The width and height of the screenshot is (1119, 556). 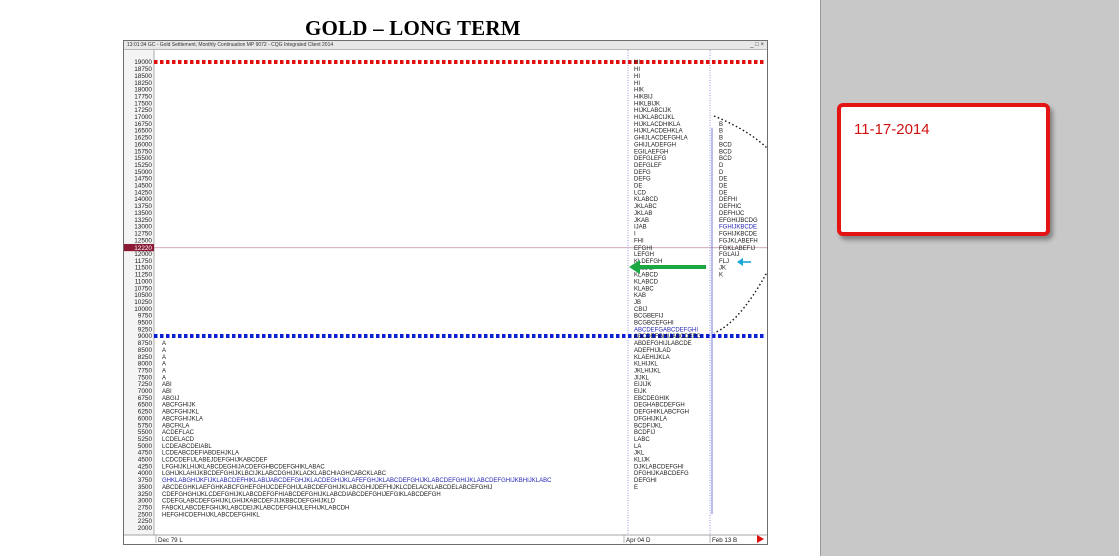 I want to click on profile-row: HIJKLABCIJKL, so click(x=654, y=118).